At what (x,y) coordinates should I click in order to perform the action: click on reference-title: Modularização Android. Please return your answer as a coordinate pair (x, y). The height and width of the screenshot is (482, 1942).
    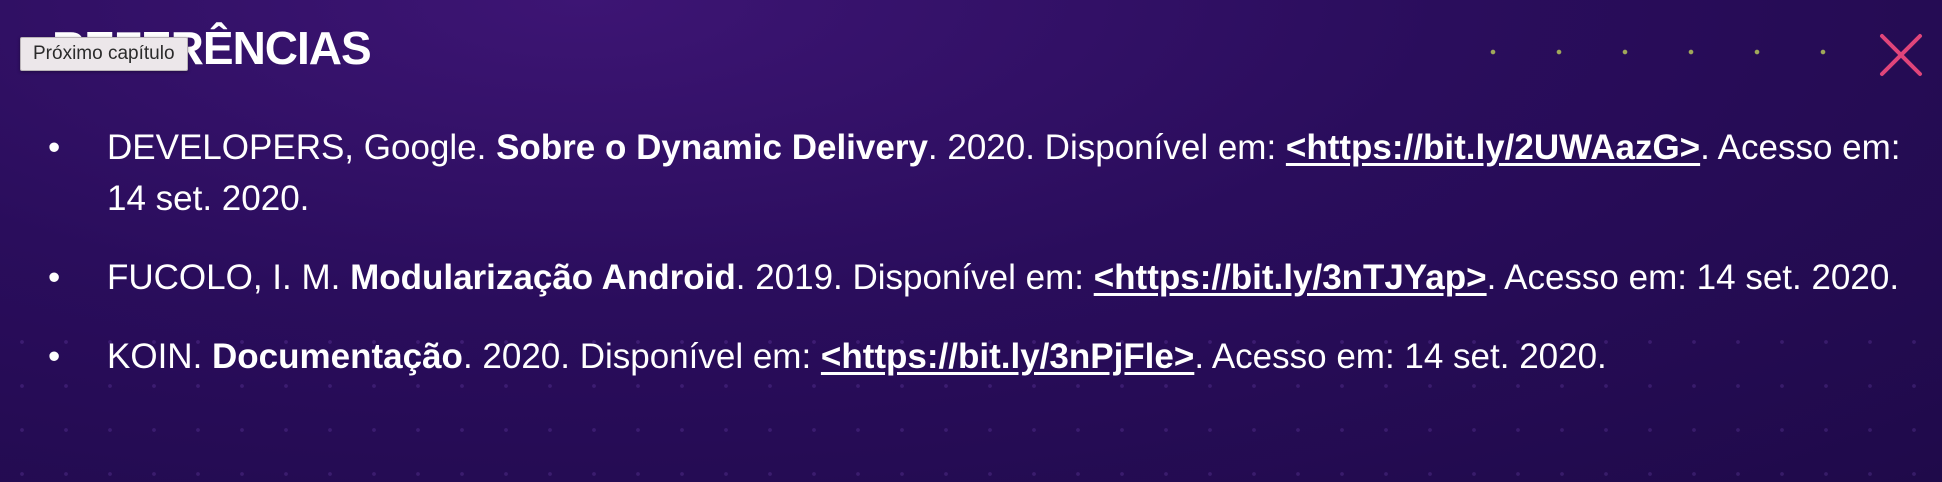
    Looking at the image, I should click on (543, 277).